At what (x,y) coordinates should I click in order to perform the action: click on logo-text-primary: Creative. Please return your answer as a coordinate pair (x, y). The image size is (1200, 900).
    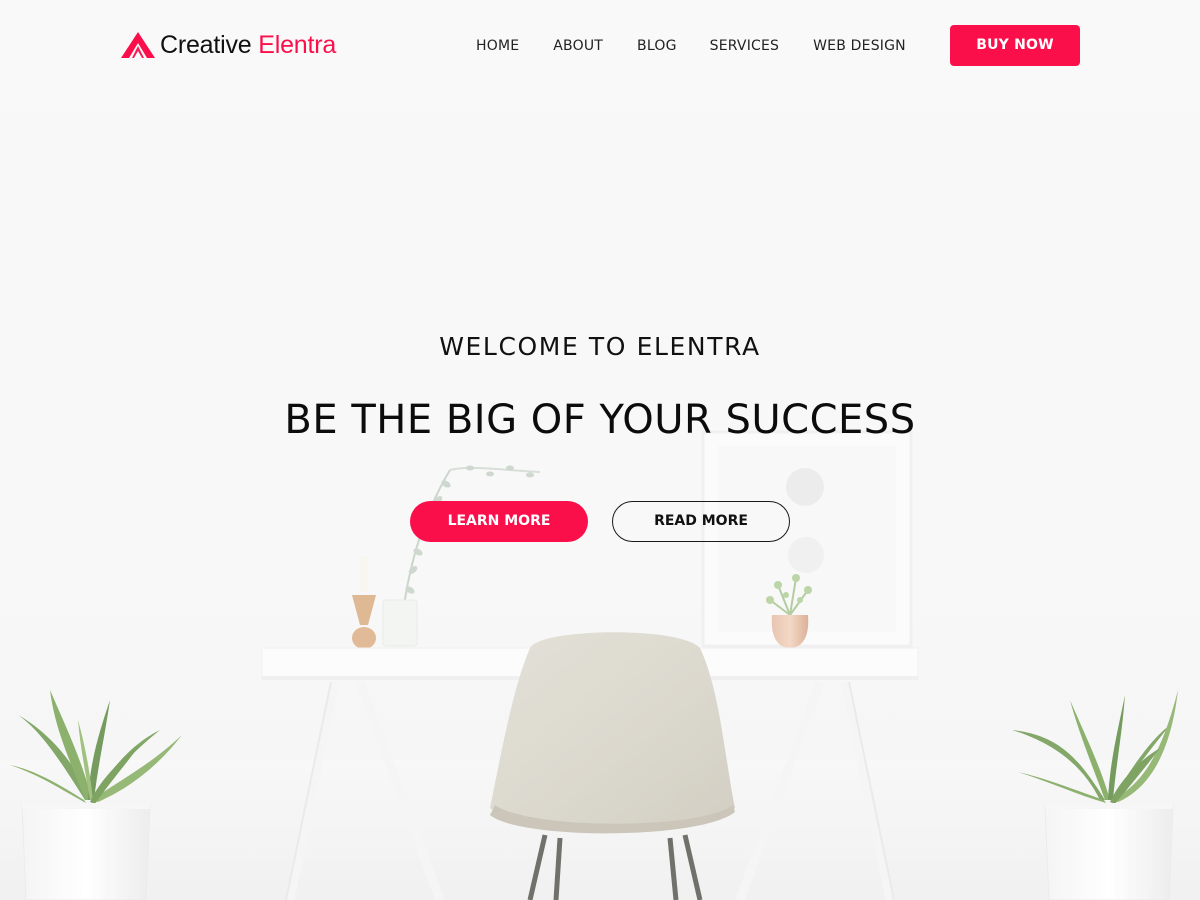
    Looking at the image, I should click on (206, 45).